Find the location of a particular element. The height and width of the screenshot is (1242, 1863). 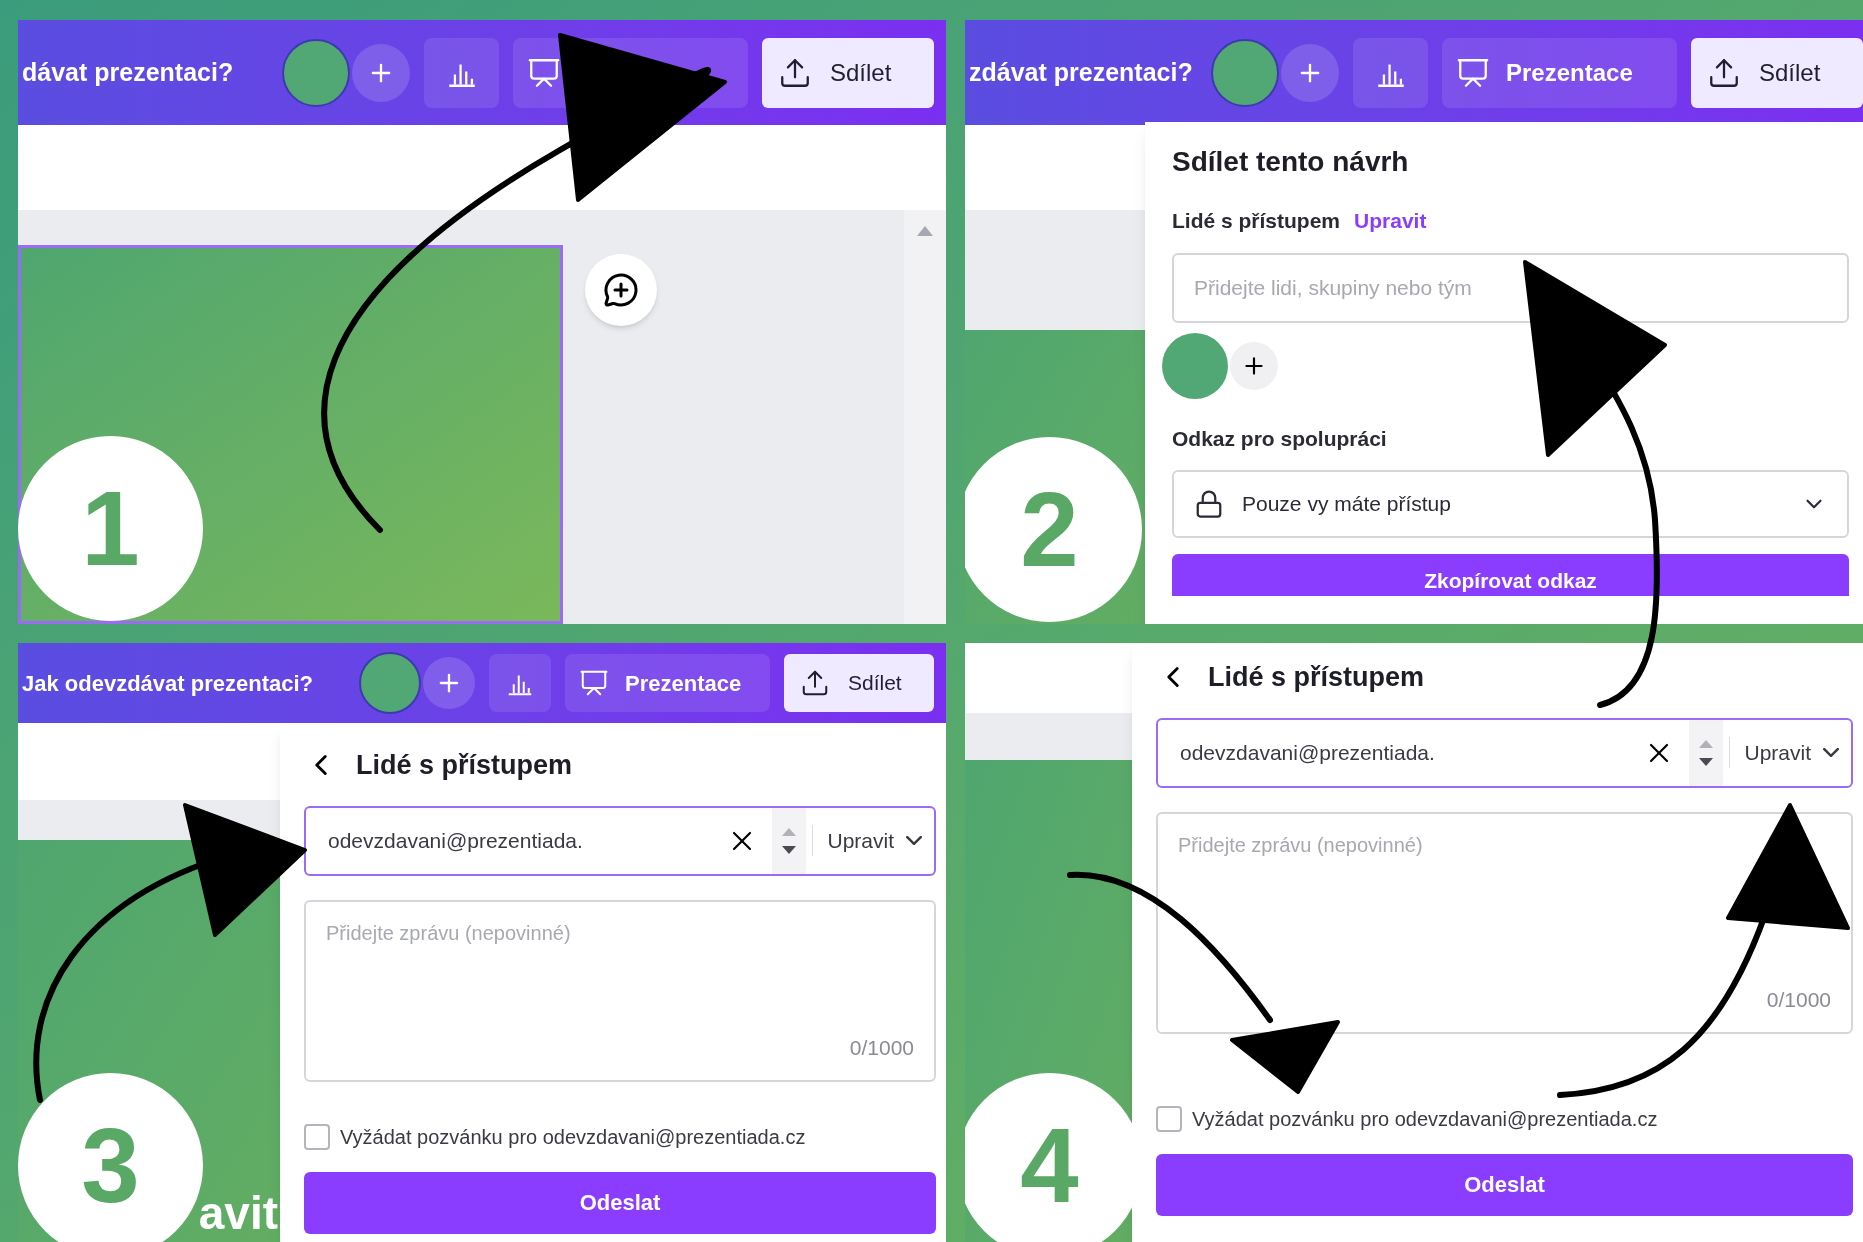

section-label: Lidé s přístupem is located at coordinates (1256, 221).